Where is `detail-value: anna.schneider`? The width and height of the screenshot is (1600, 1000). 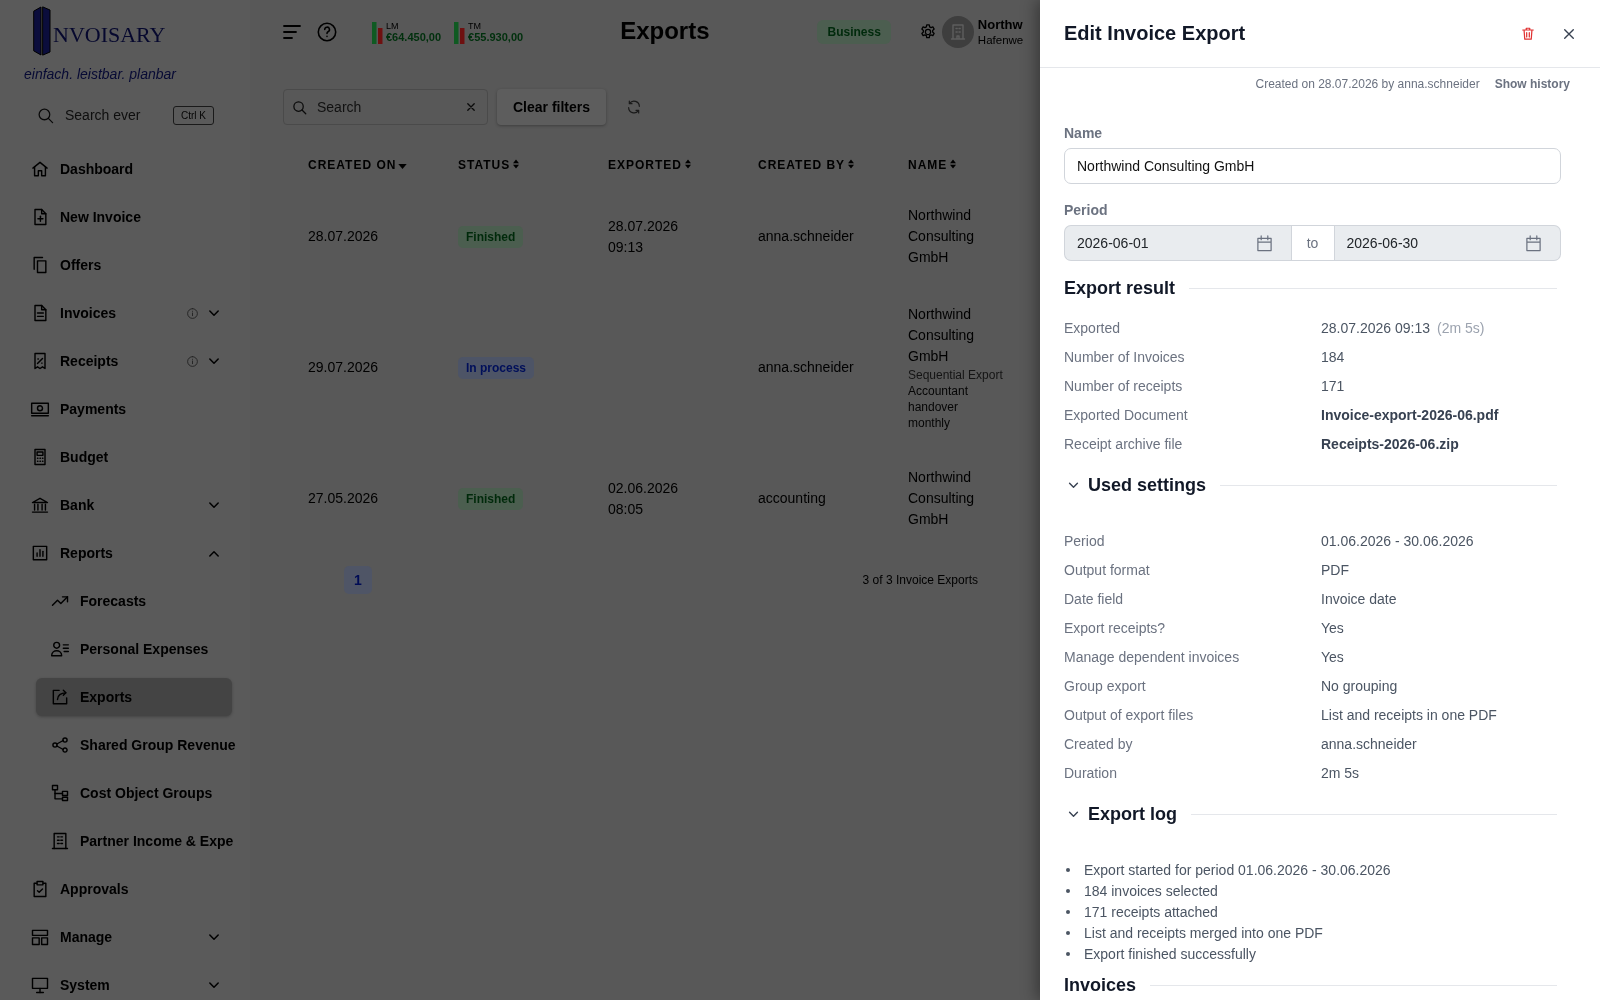
detail-value: anna.schneider is located at coordinates (1369, 743).